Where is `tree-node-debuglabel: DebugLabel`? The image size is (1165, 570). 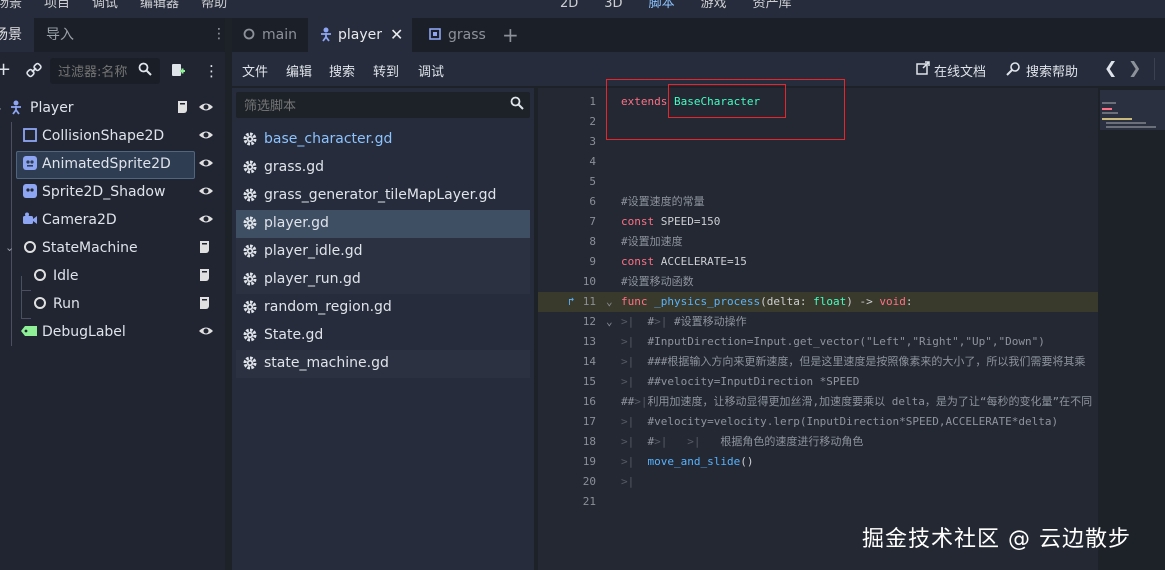 tree-node-debuglabel: DebugLabel is located at coordinates (112, 332).